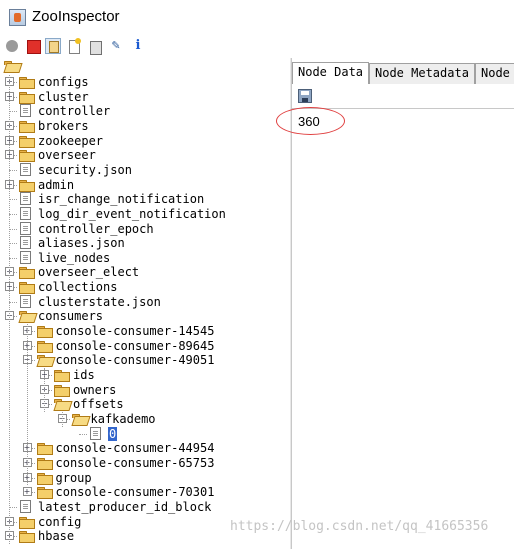 The height and width of the screenshot is (549, 514). What do you see at coordinates (99, 302) in the screenshot?
I see `tree-node-label: clusterstate.json` at bounding box center [99, 302].